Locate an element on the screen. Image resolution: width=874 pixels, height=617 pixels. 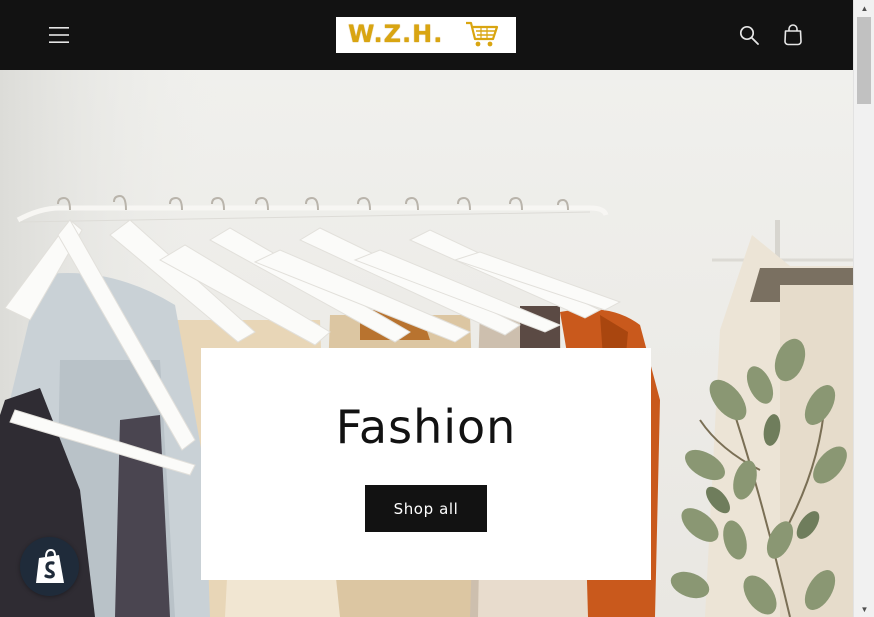
search-button is located at coordinates (749, 35).